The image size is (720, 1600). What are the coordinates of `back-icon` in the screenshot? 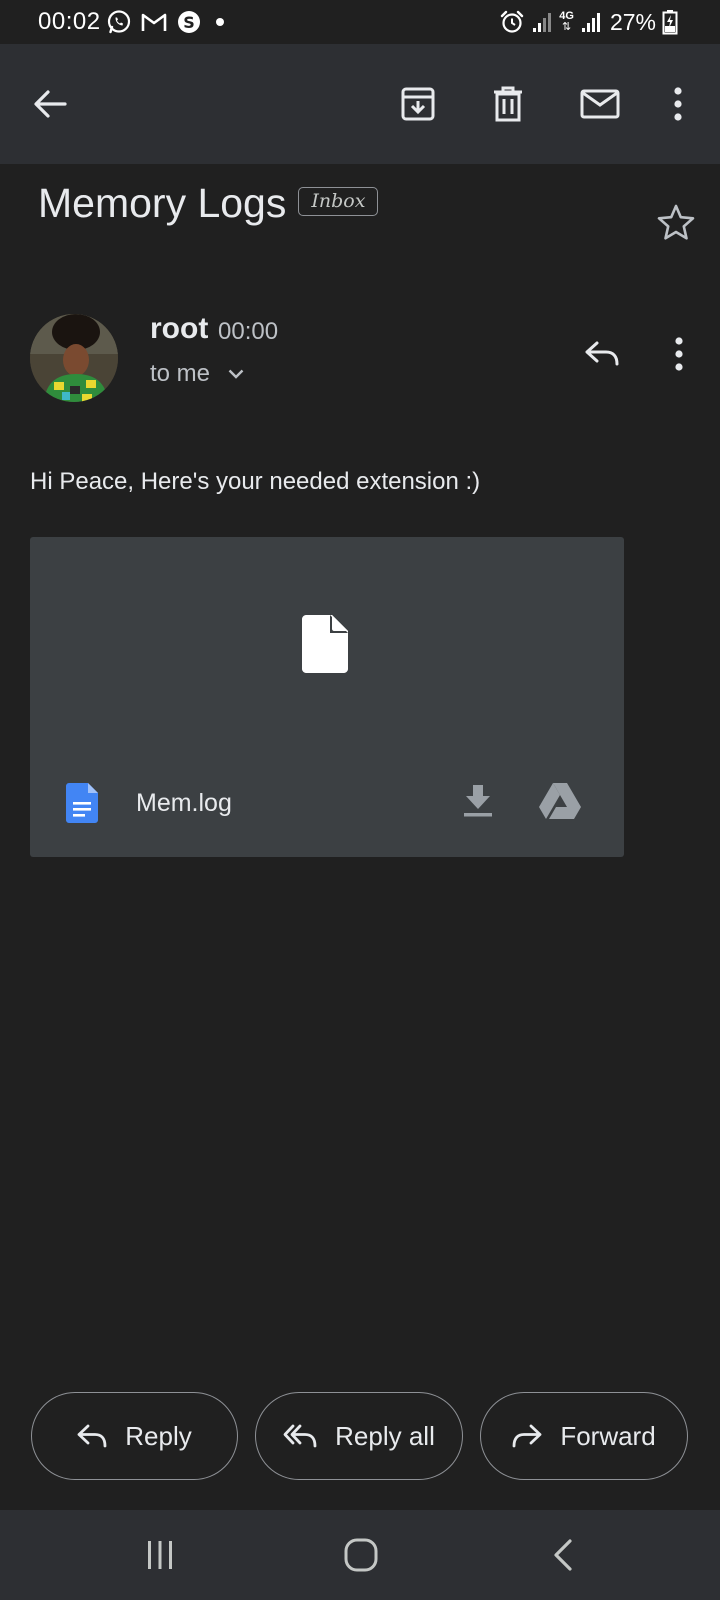 It's located at (563, 1555).